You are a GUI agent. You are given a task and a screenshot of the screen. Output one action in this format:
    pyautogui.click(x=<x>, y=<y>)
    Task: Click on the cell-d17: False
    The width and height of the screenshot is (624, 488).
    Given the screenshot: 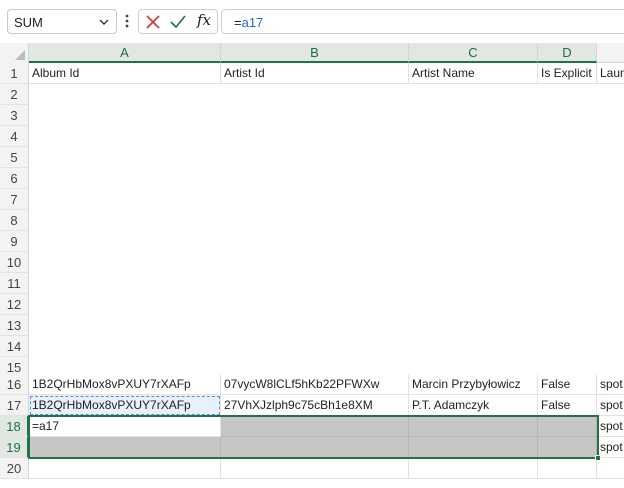 What is the action you would take?
    pyautogui.click(x=567, y=405)
    